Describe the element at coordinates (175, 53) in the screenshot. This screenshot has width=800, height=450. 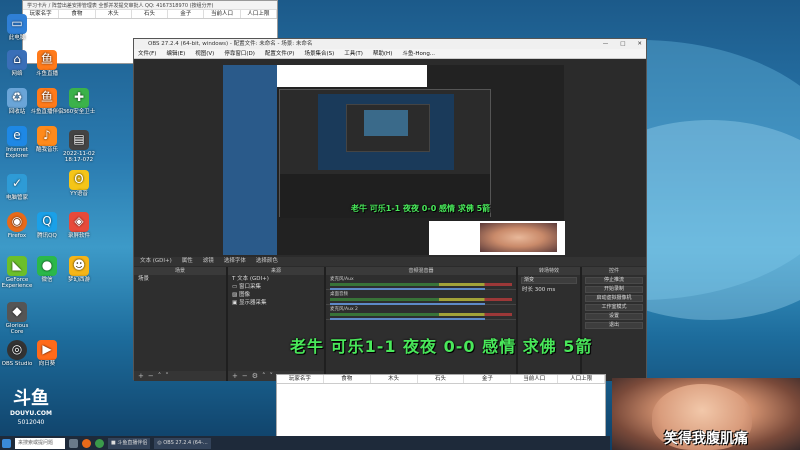
I see `menu-edit: 编辑(E)` at that location.